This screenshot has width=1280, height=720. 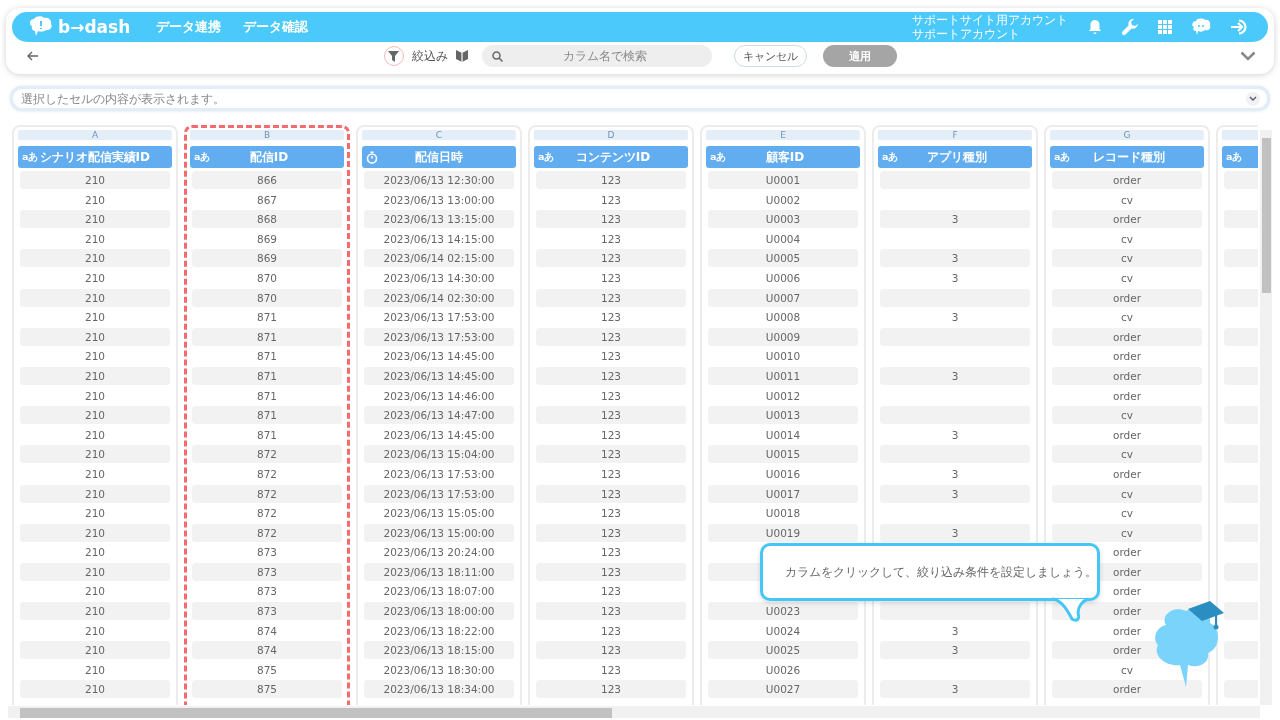 I want to click on table-cell: 873, so click(x=267, y=552).